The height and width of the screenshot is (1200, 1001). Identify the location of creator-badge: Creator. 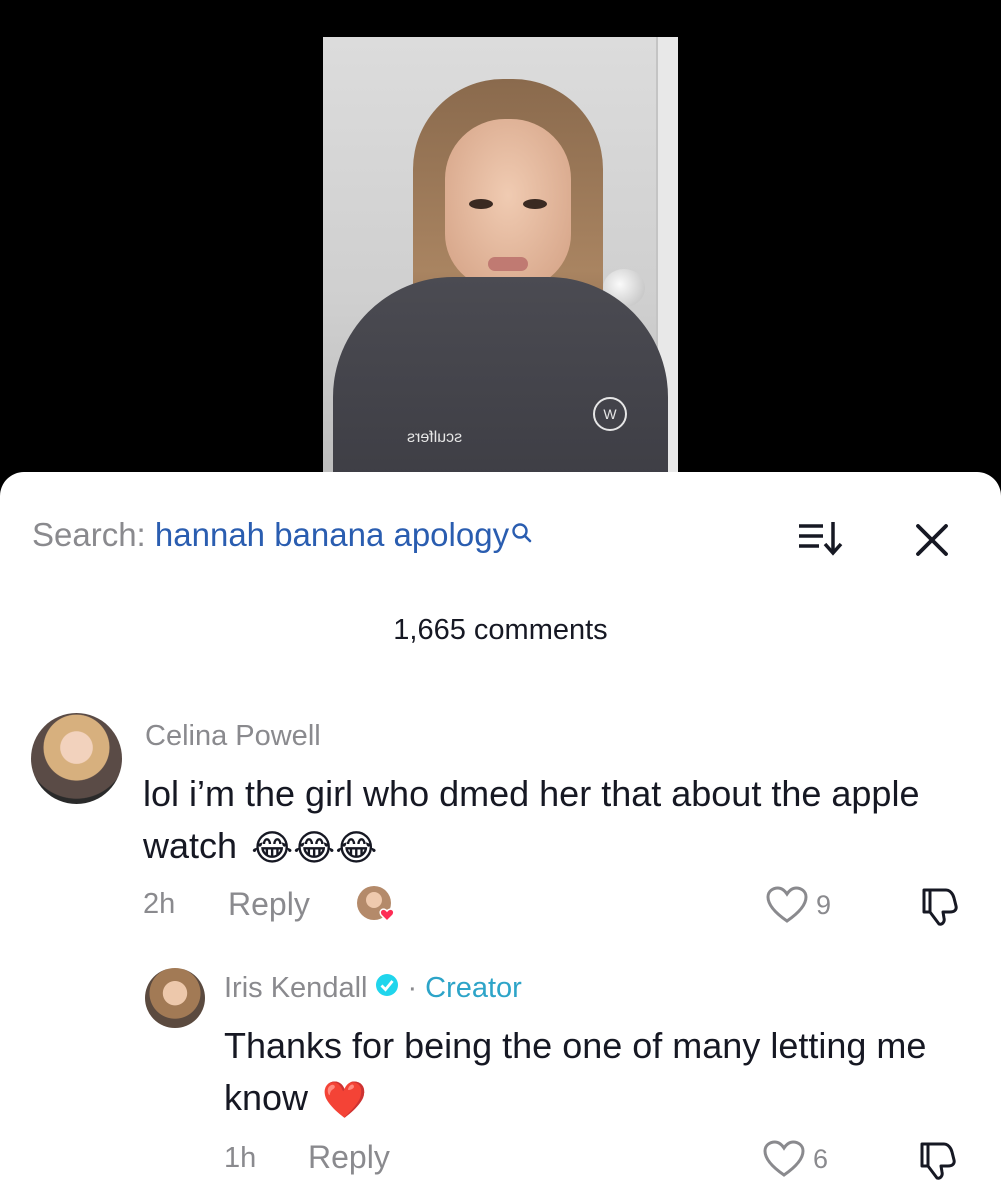
(473, 988).